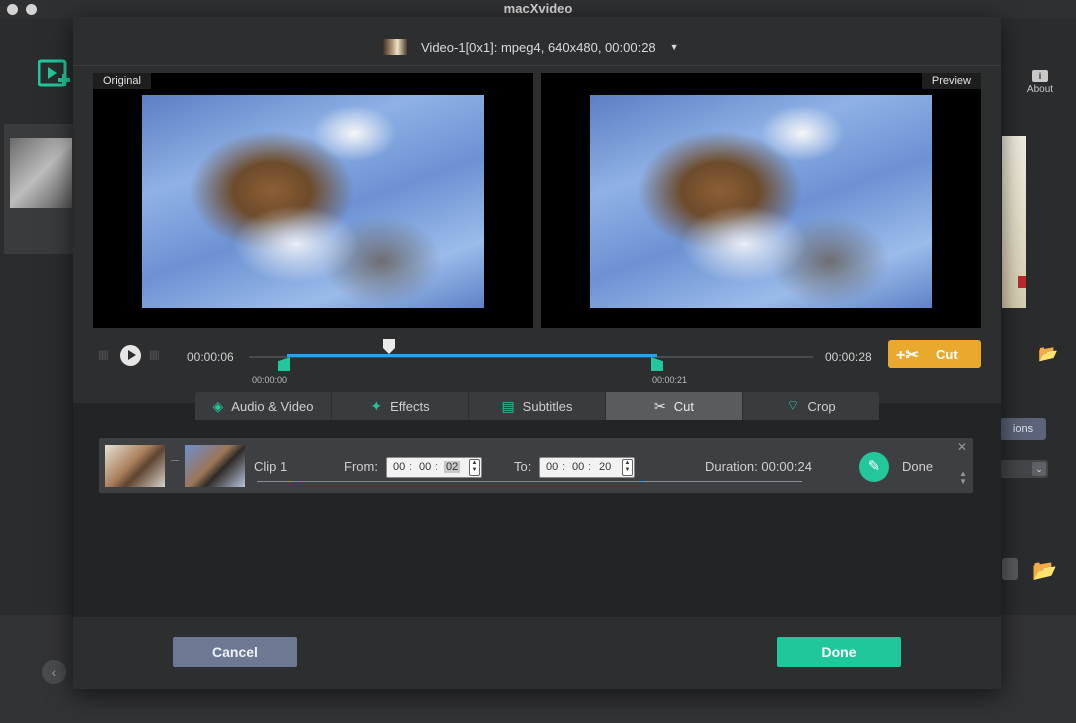 Image resolution: width=1076 pixels, height=723 pixels. I want to click on end-marker-time: 00:00:21, so click(670, 380).